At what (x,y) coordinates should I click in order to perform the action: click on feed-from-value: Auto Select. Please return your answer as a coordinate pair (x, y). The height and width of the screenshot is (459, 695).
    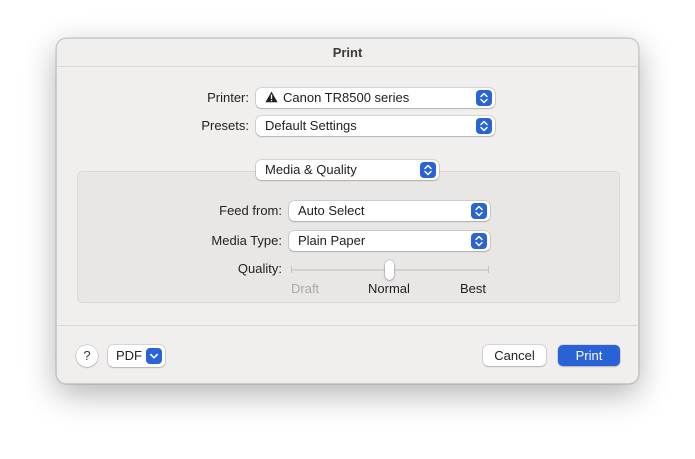
    Looking at the image, I should click on (331, 210).